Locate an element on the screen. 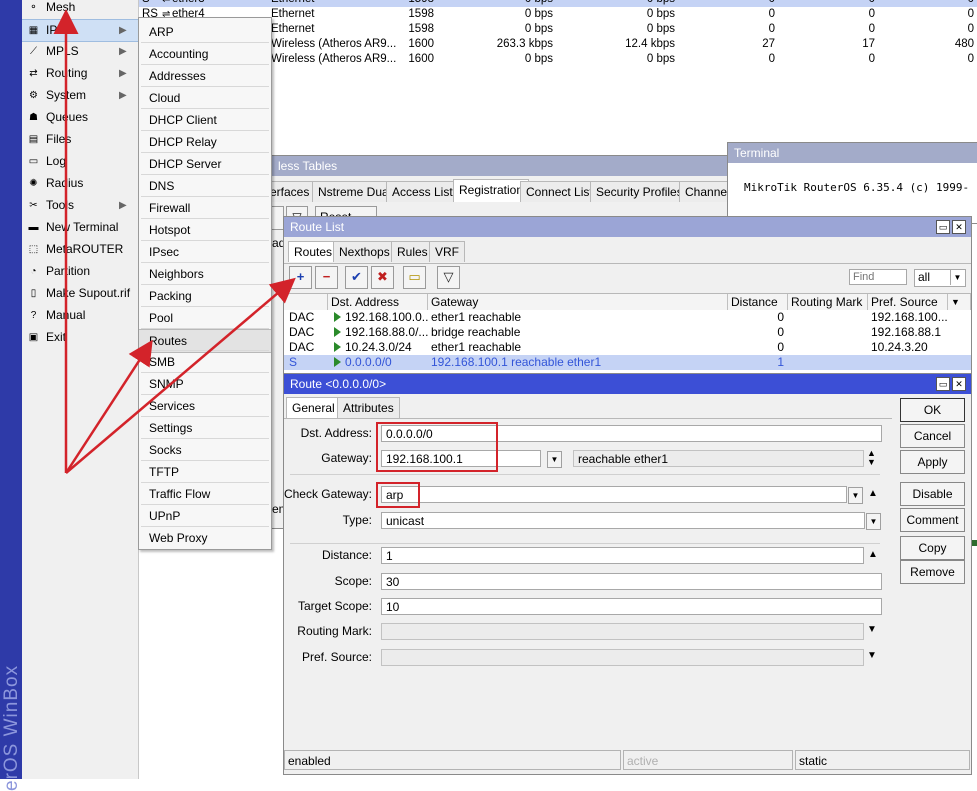  gateway-label: Gateway: is located at coordinates (346, 458).